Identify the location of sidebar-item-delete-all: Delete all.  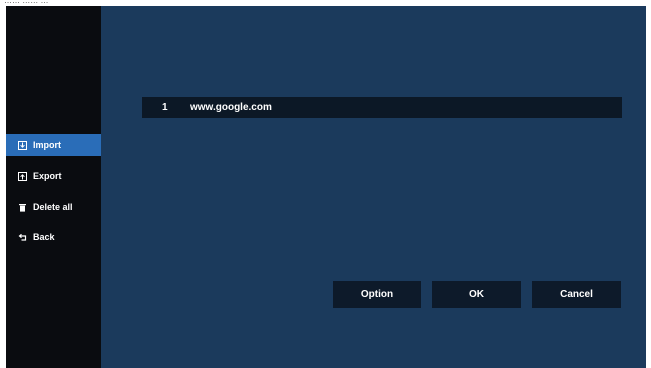
(53, 207).